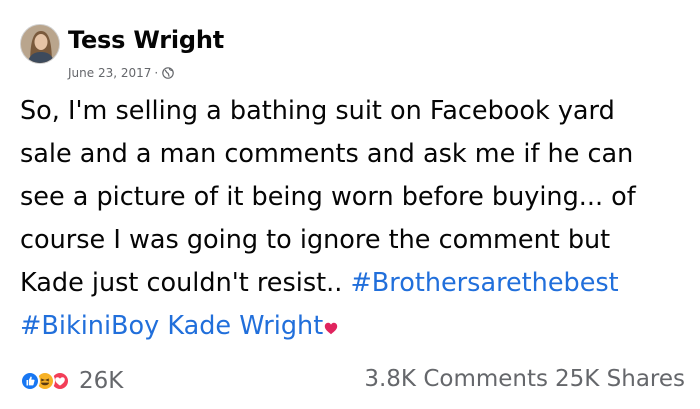  Describe the element at coordinates (456, 379) in the screenshot. I see `comments-count: 3.8K Comments` at that location.